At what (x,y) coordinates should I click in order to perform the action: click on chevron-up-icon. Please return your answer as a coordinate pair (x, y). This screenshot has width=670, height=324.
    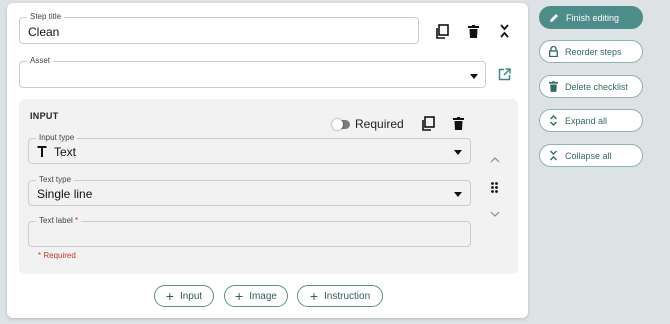
    Looking at the image, I should click on (495, 160).